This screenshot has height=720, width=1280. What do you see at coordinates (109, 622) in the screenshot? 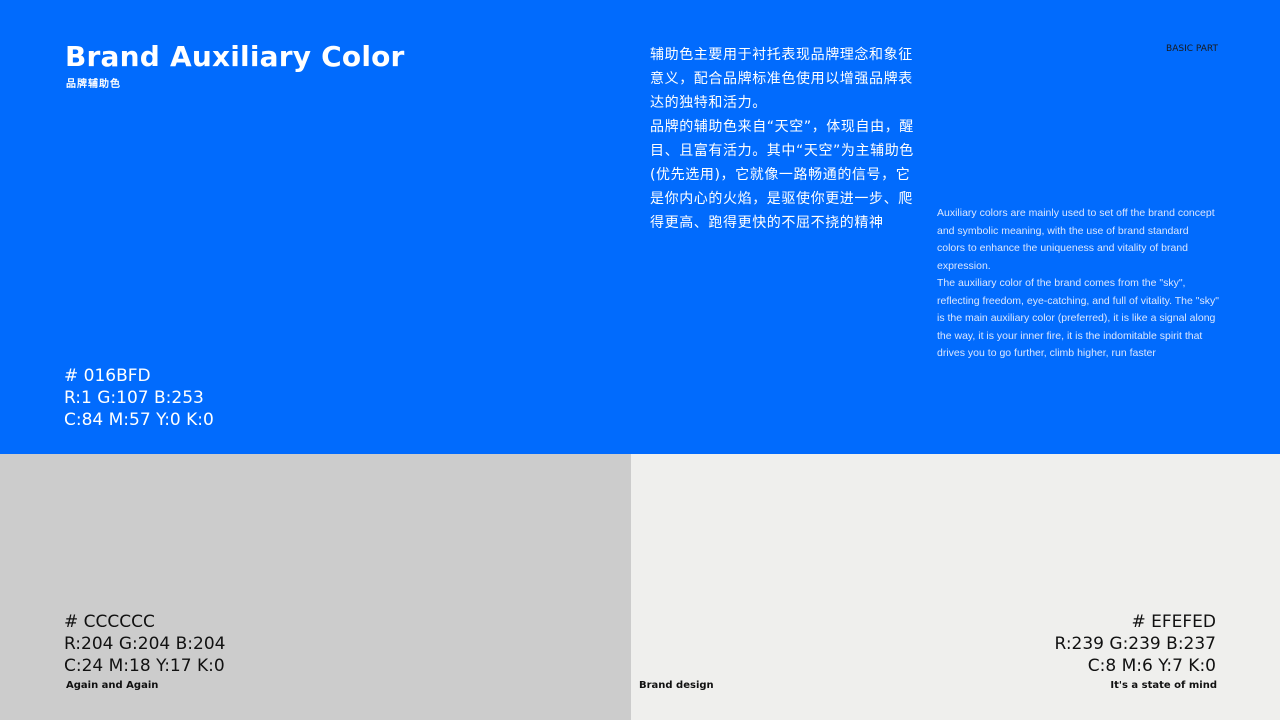
I see `hex-code: # CCCCCC` at bounding box center [109, 622].